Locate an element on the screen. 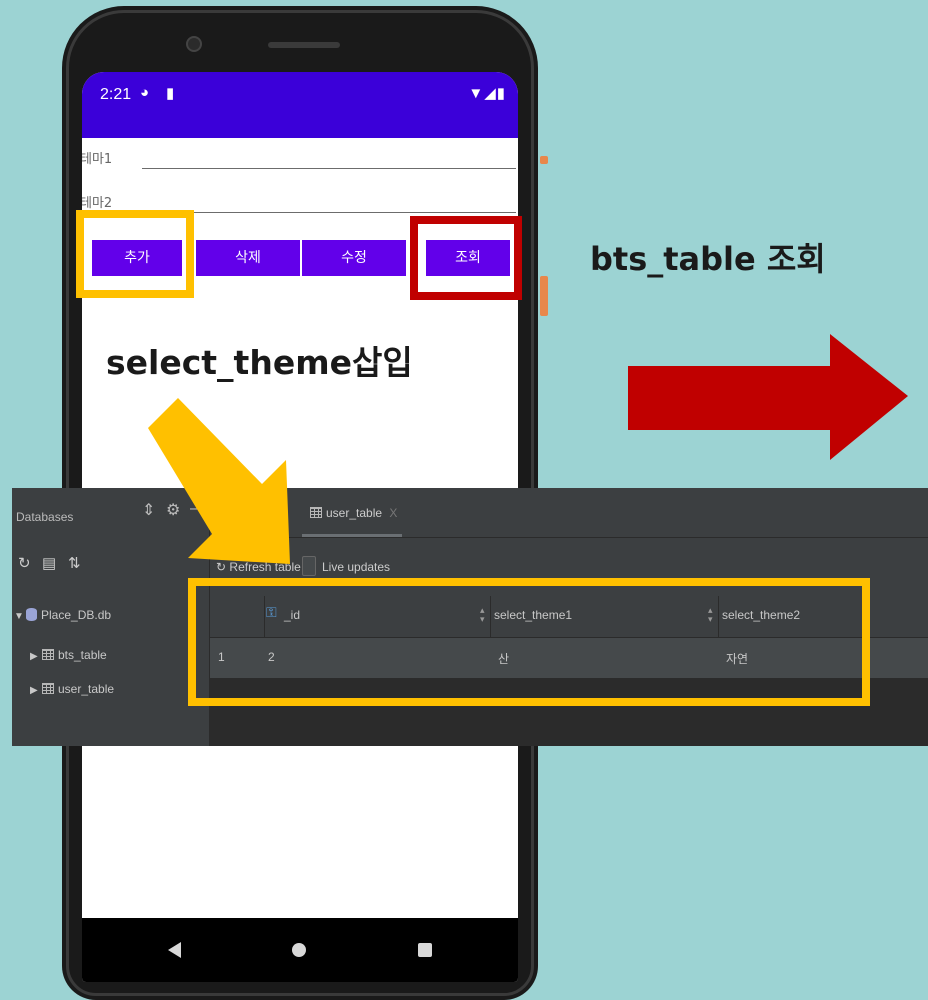  grid-highlight is located at coordinates (529, 642).